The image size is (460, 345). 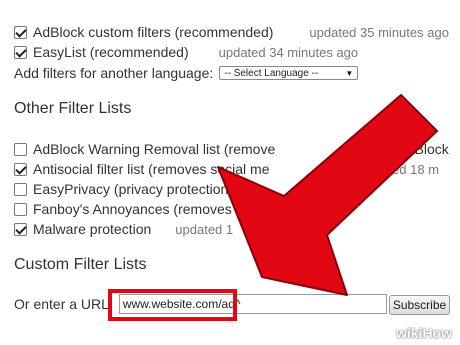 What do you see at coordinates (379, 32) in the screenshot?
I see `filter-updated: updated 35 minutes ago` at bounding box center [379, 32].